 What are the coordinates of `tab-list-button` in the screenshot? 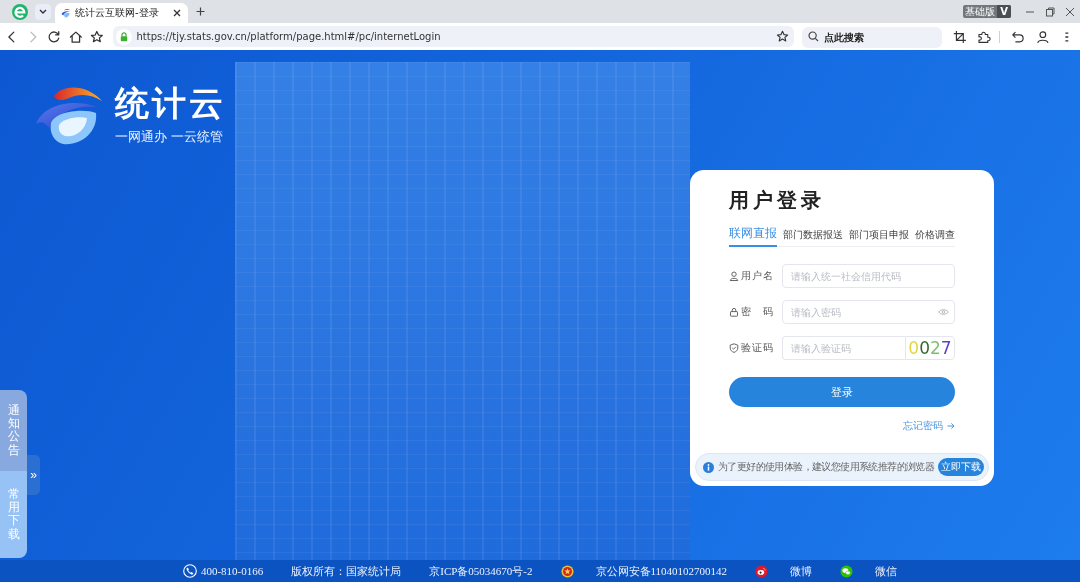 It's located at (43, 11).